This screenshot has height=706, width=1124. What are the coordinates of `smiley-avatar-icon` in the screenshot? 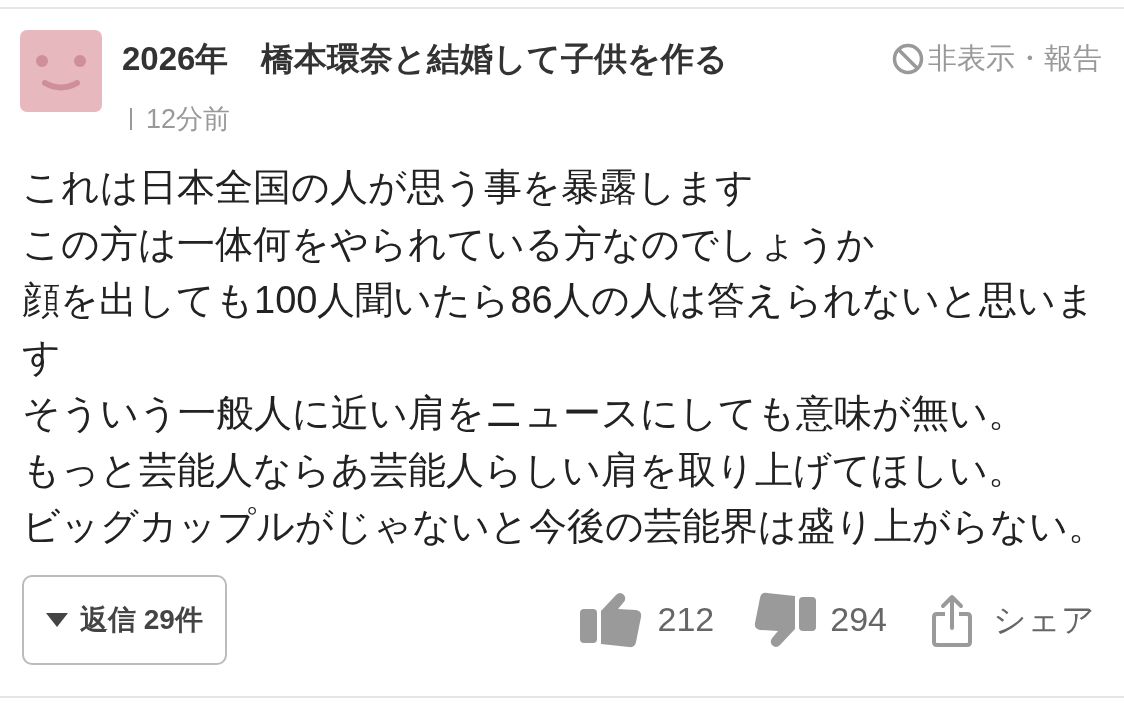 It's located at (61, 71).